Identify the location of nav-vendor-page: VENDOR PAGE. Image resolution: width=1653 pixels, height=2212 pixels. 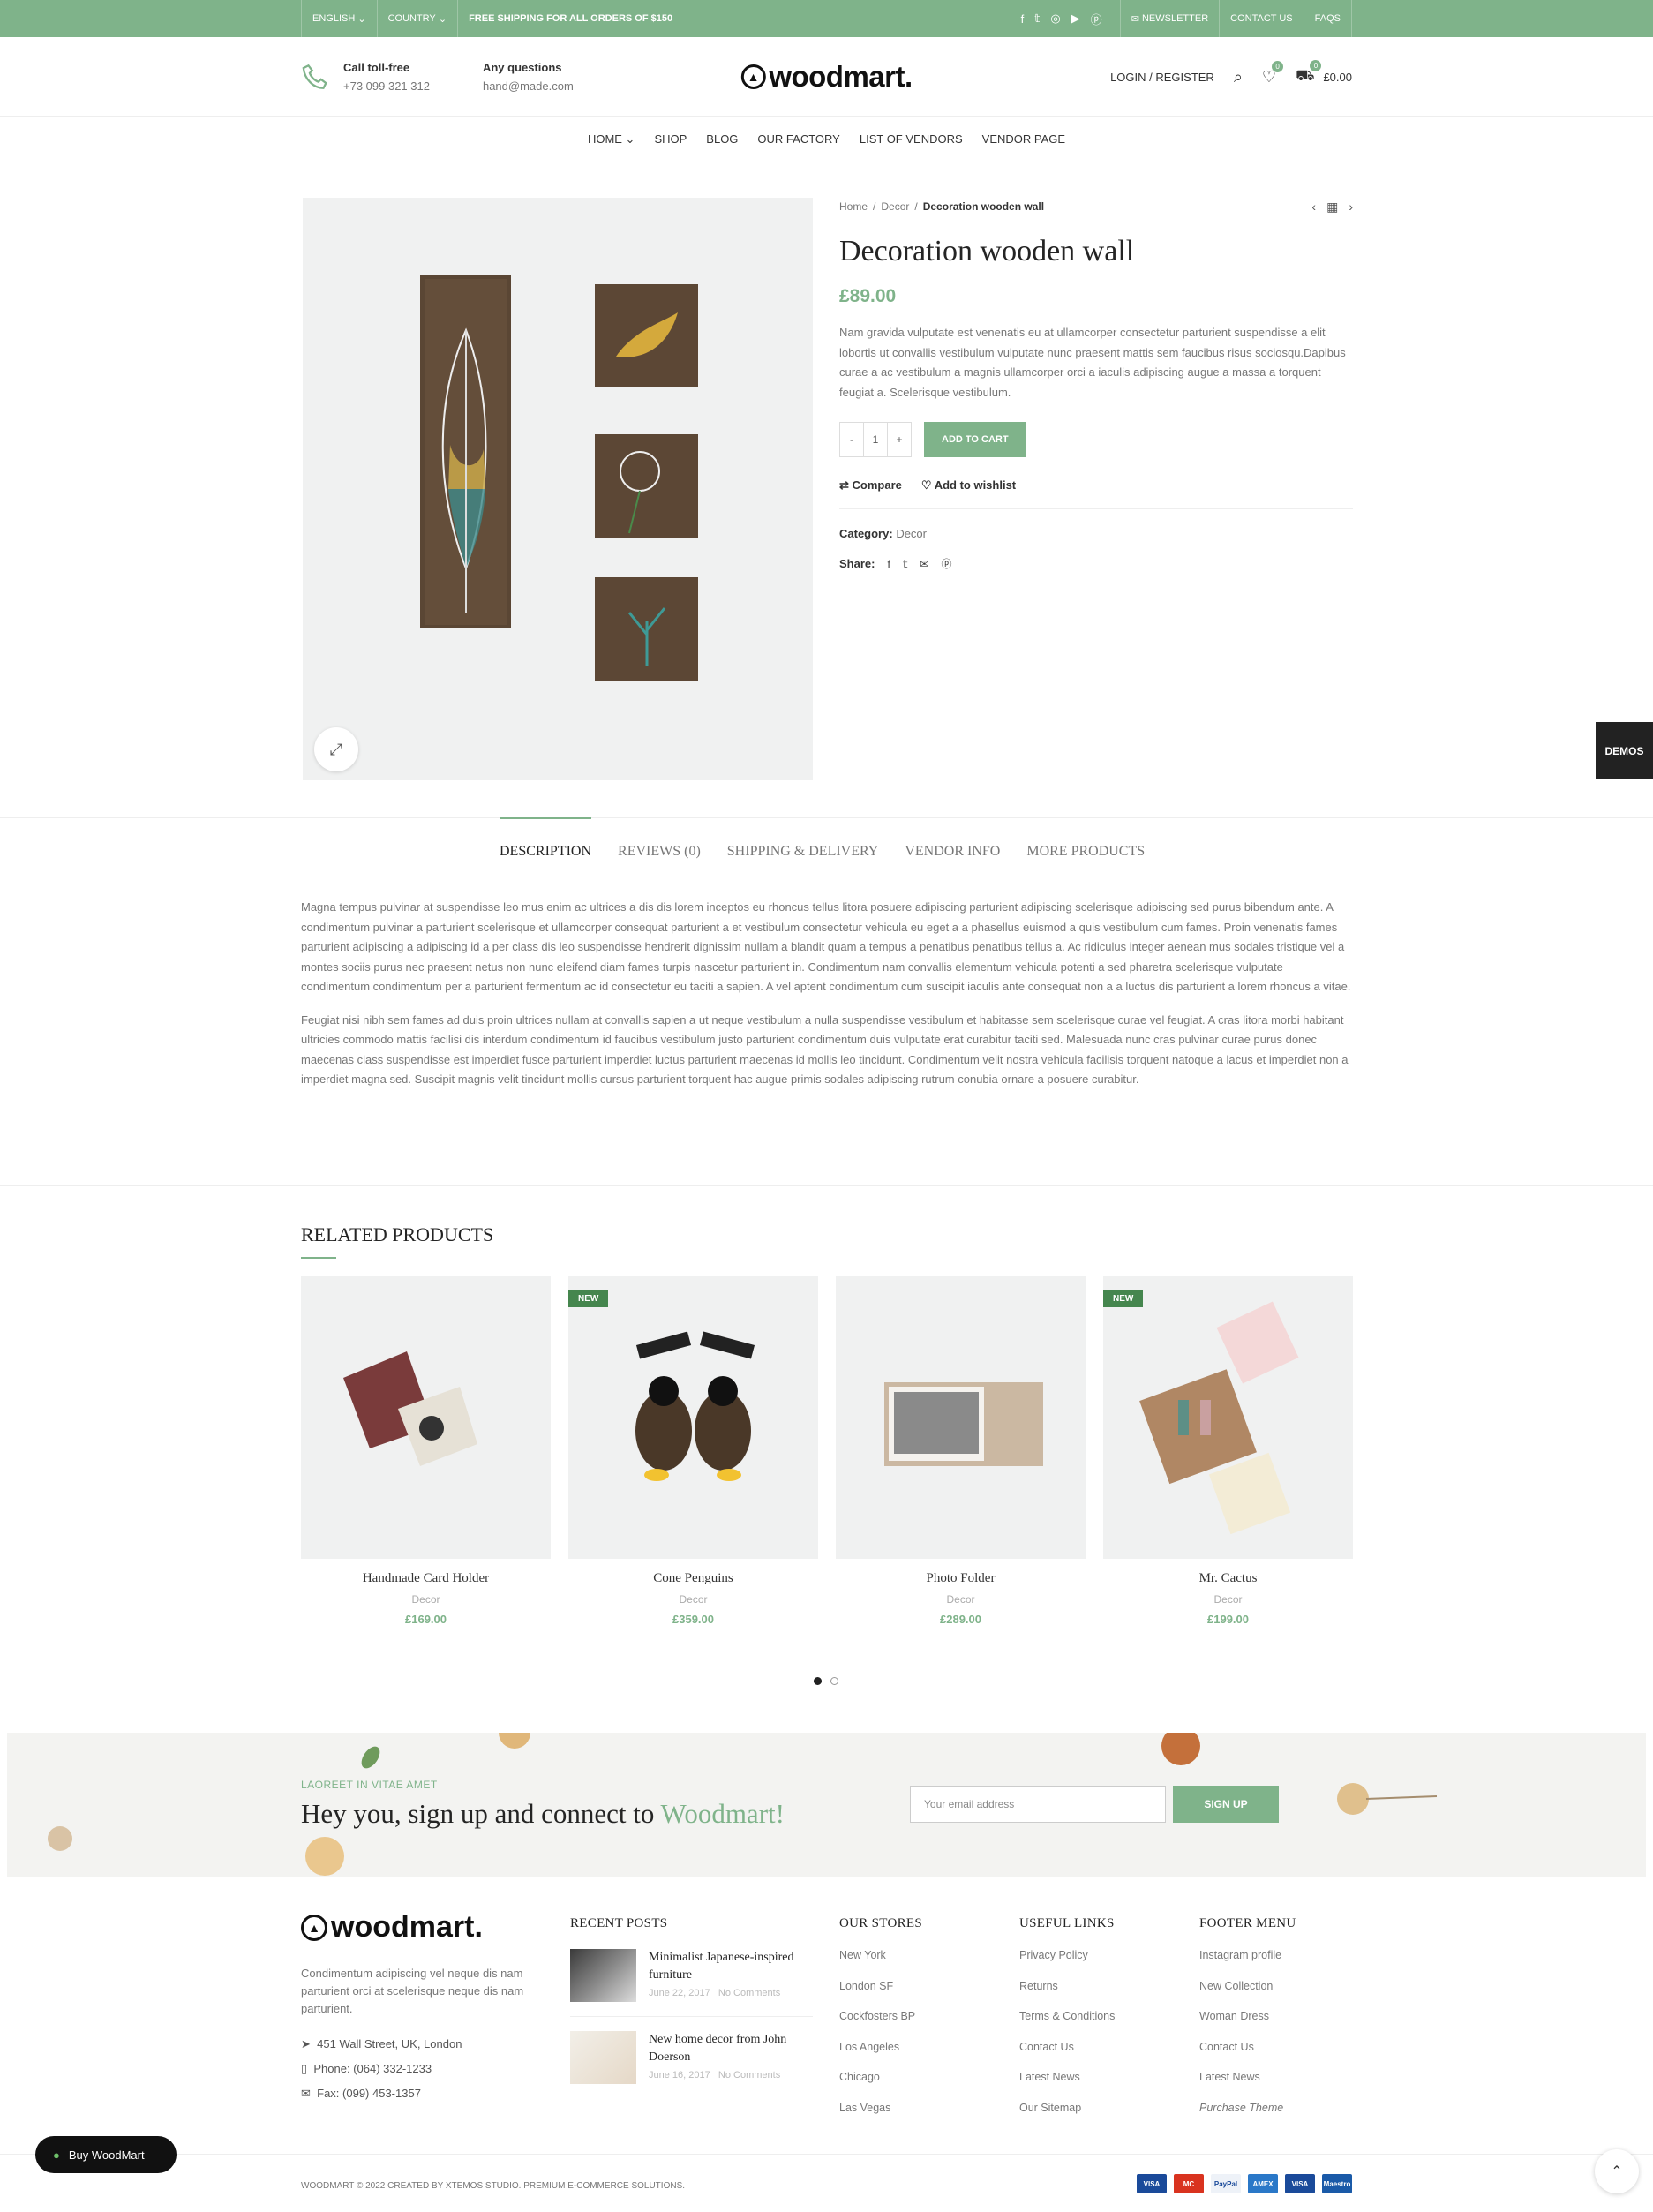
(1023, 139).